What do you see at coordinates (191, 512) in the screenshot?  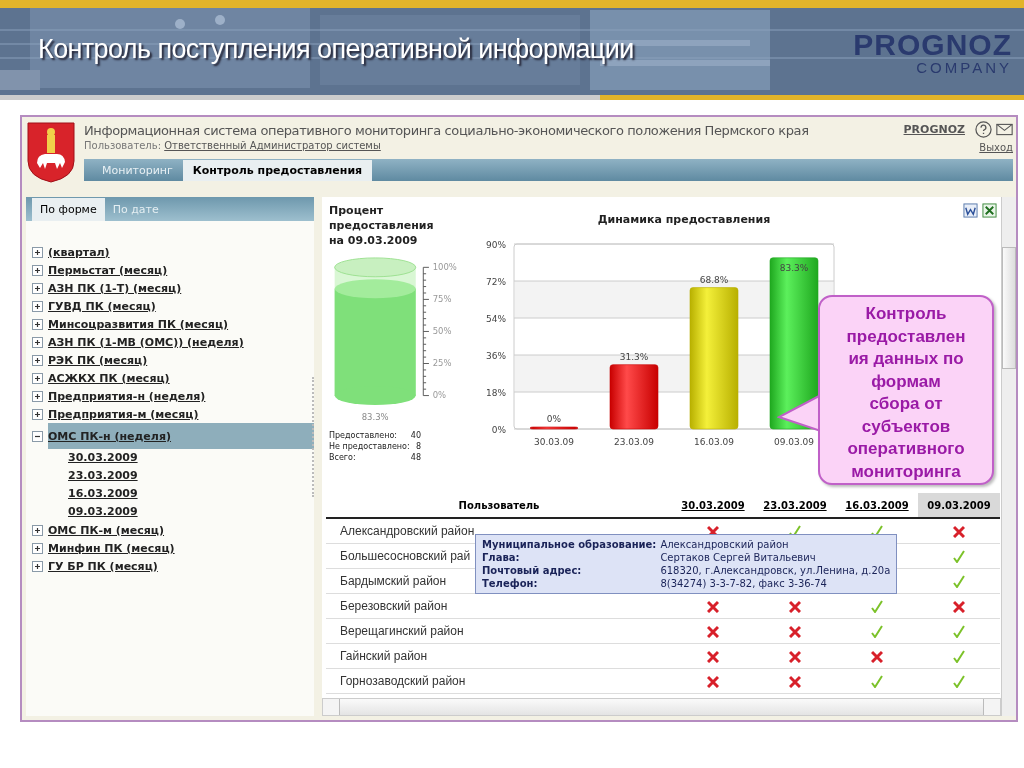 I see `tree-item: 09.03.2009` at bounding box center [191, 512].